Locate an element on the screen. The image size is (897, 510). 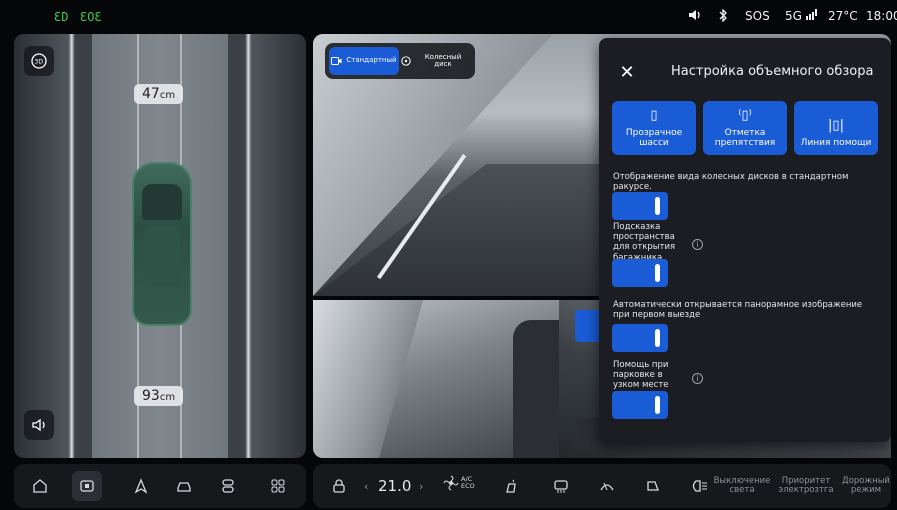
svg-text: 3D is located at coordinates (39, 62).